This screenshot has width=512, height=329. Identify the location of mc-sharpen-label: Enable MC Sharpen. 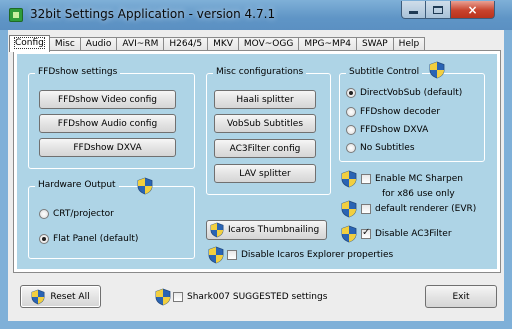
(419, 179).